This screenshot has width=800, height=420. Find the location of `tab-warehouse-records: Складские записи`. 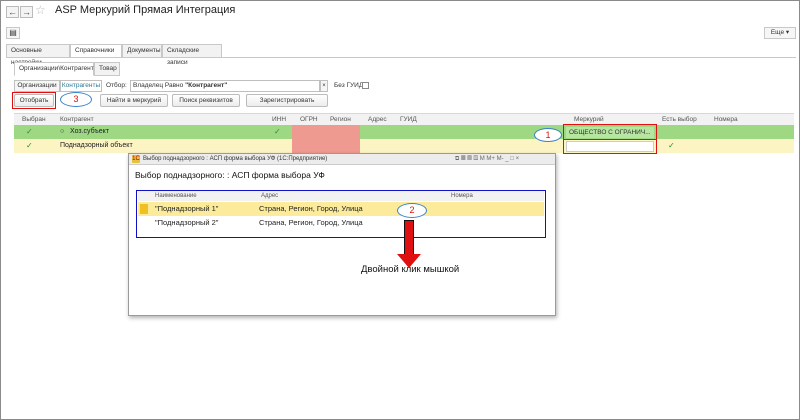

tab-warehouse-records: Складские записи is located at coordinates (192, 55).